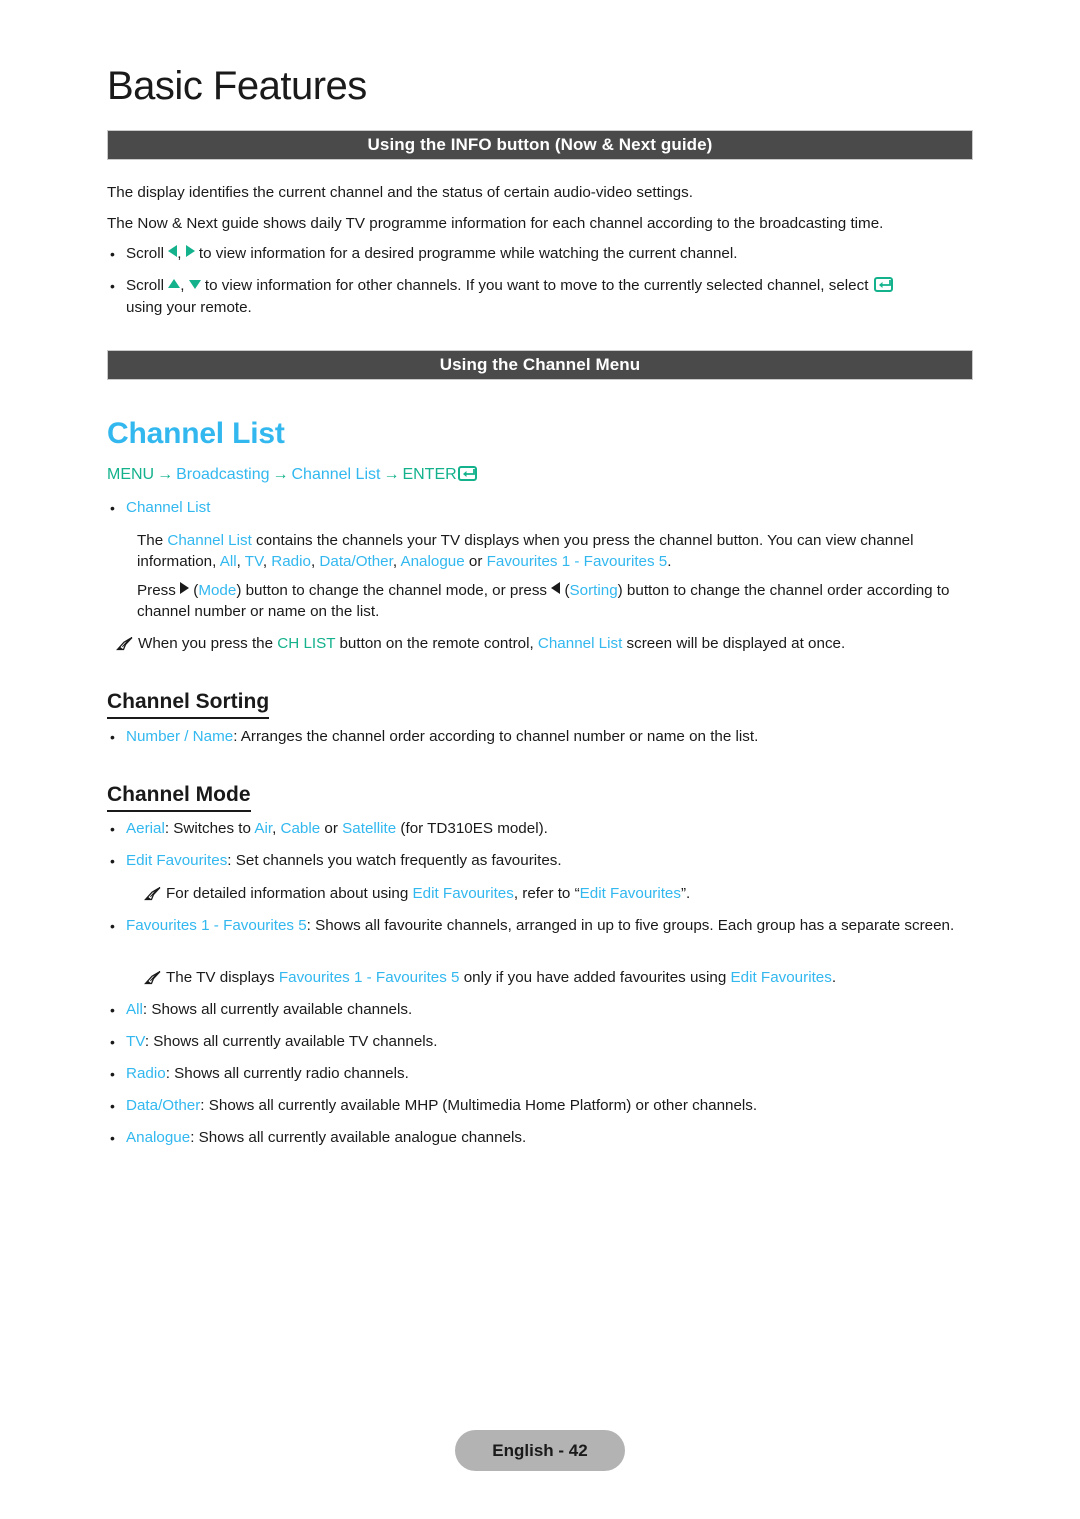  I want to click on fav-sep: -, so click(216, 925).